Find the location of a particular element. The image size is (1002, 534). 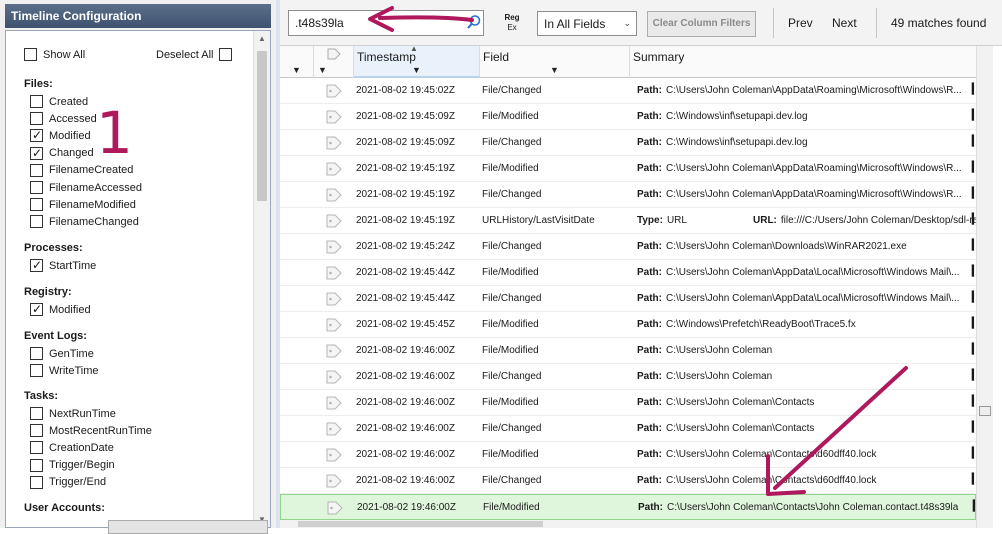

column-header-field: Field ▼ is located at coordinates (555, 62).